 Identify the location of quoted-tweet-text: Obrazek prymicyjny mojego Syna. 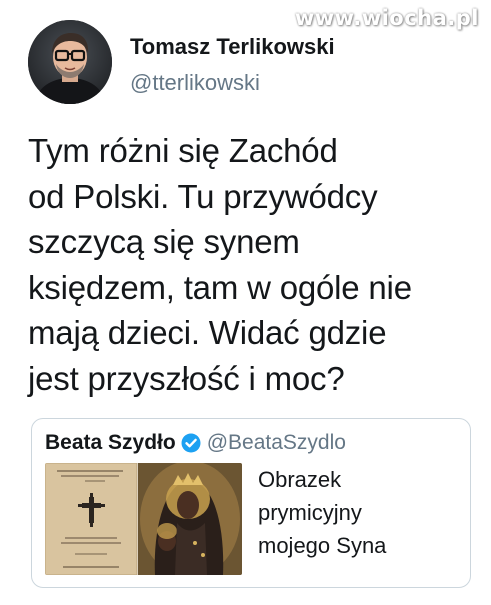
(322, 512).